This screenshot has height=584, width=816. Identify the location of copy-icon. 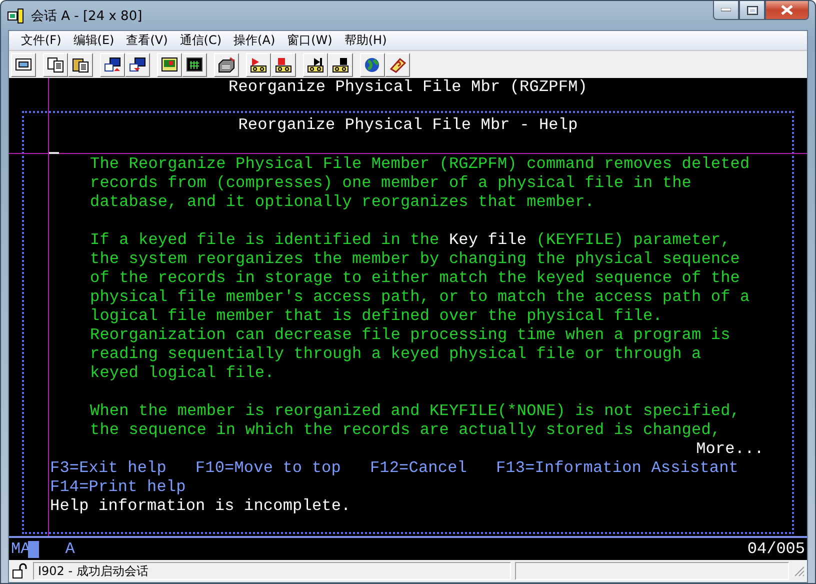
(55, 64).